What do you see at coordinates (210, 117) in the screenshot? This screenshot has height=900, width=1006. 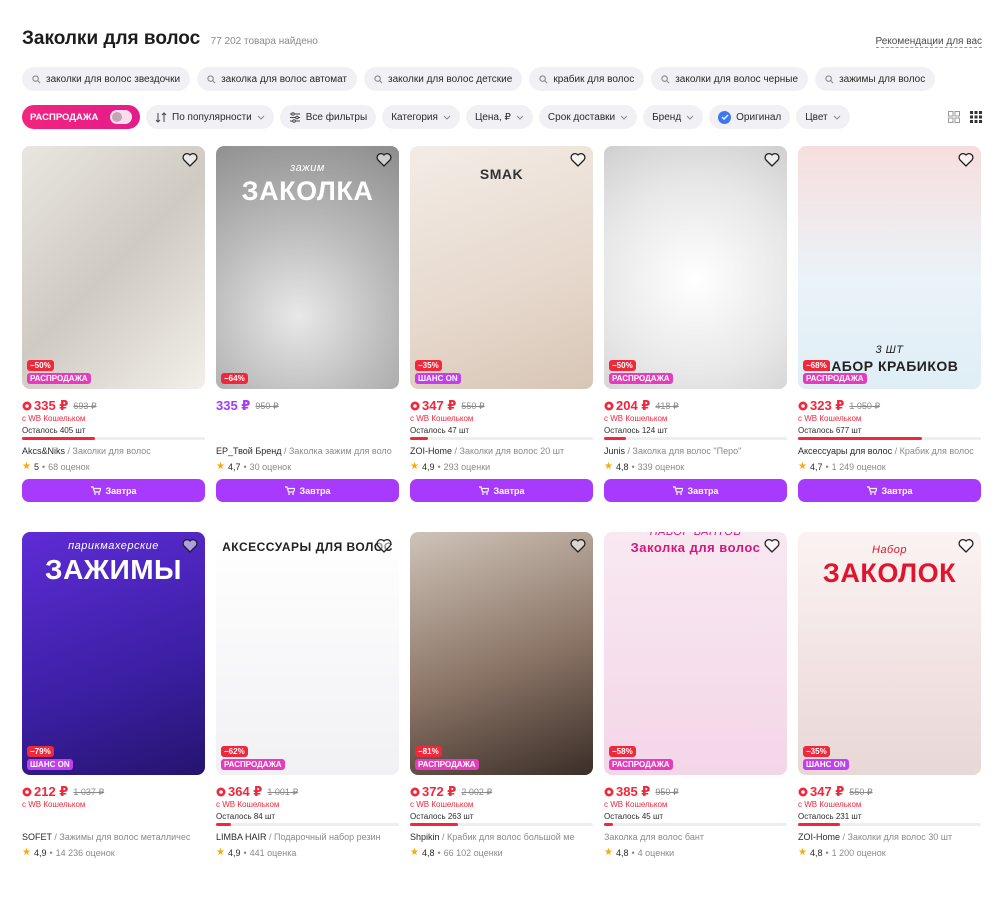 I see `sort-dropdown: По популярности` at bounding box center [210, 117].